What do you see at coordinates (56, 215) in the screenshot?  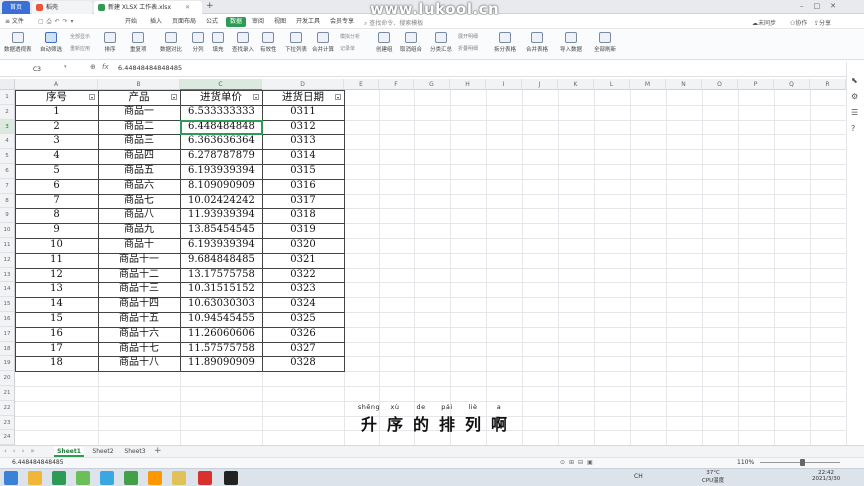 I see `table-cell: 8` at bounding box center [56, 215].